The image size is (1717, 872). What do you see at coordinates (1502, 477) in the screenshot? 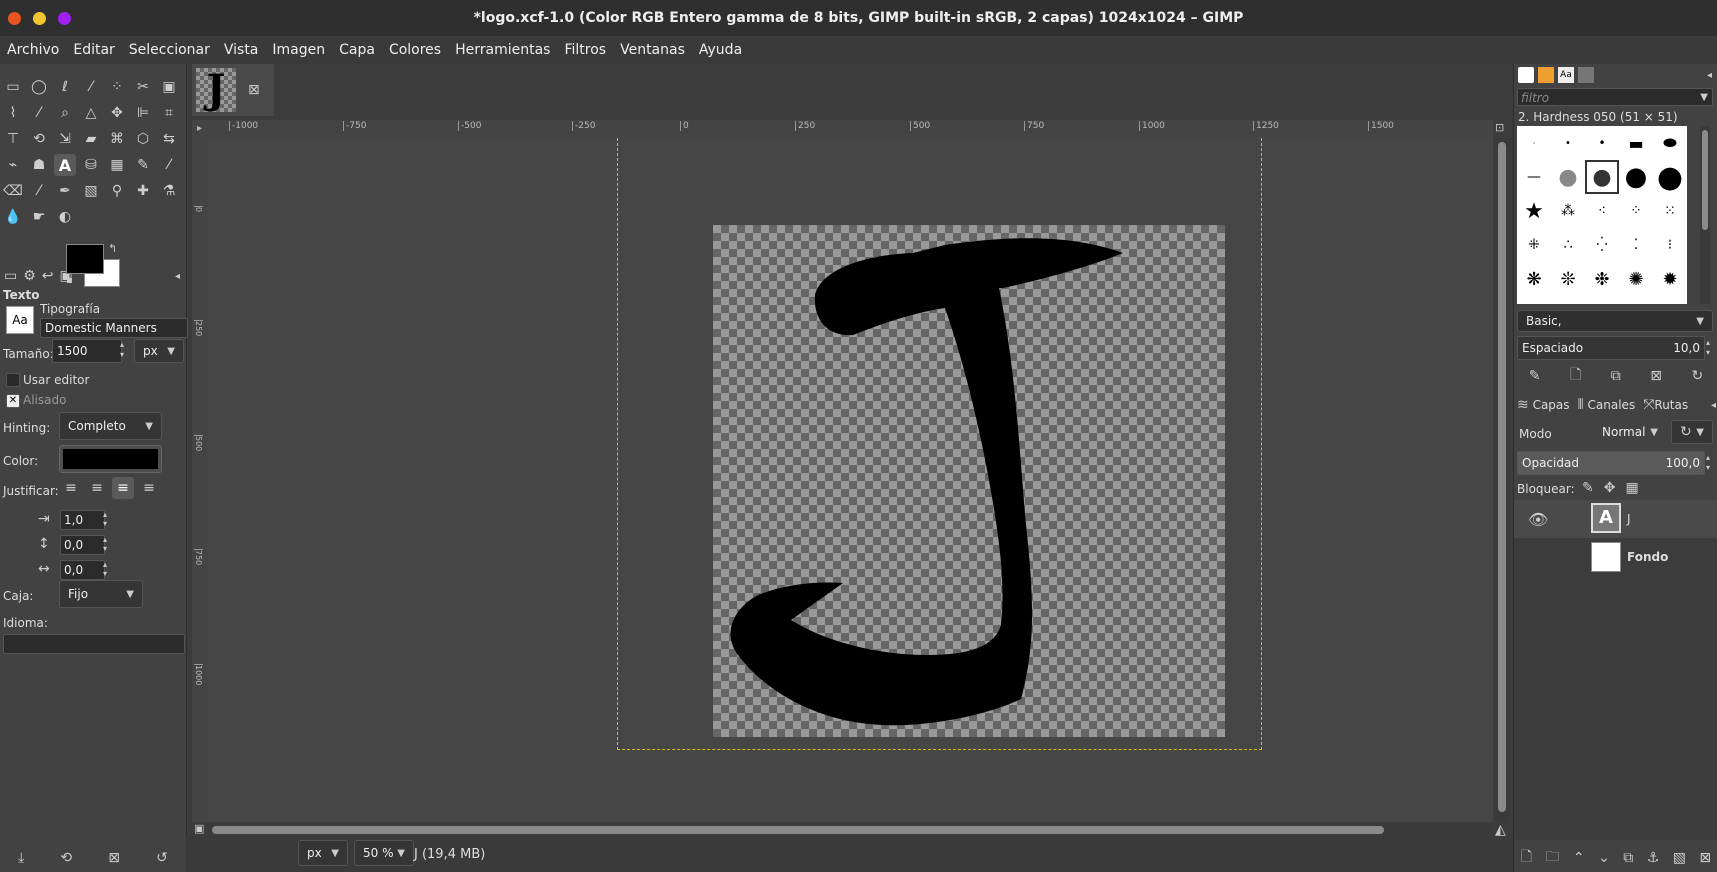
I see `vertical-scroll-thumb` at bounding box center [1502, 477].